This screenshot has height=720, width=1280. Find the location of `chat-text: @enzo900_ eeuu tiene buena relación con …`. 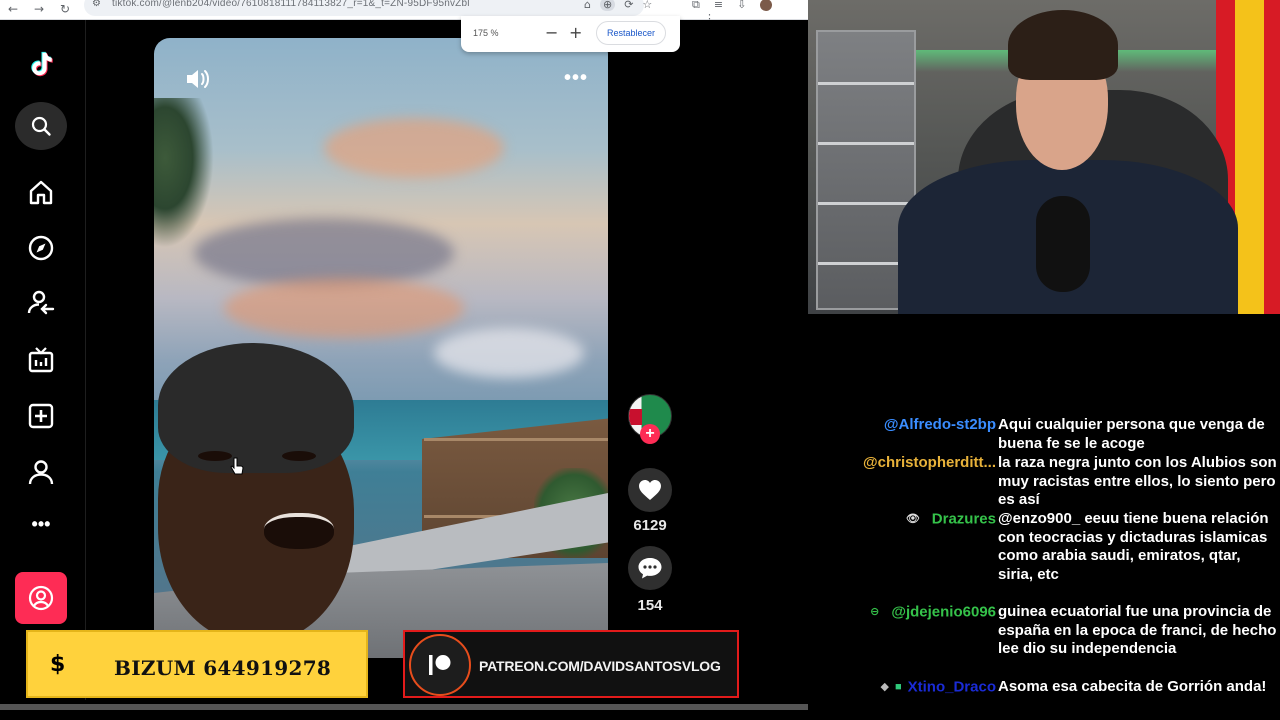

chat-text: @enzo900_ eeuu tiene buena relación con … is located at coordinates (1133, 546).